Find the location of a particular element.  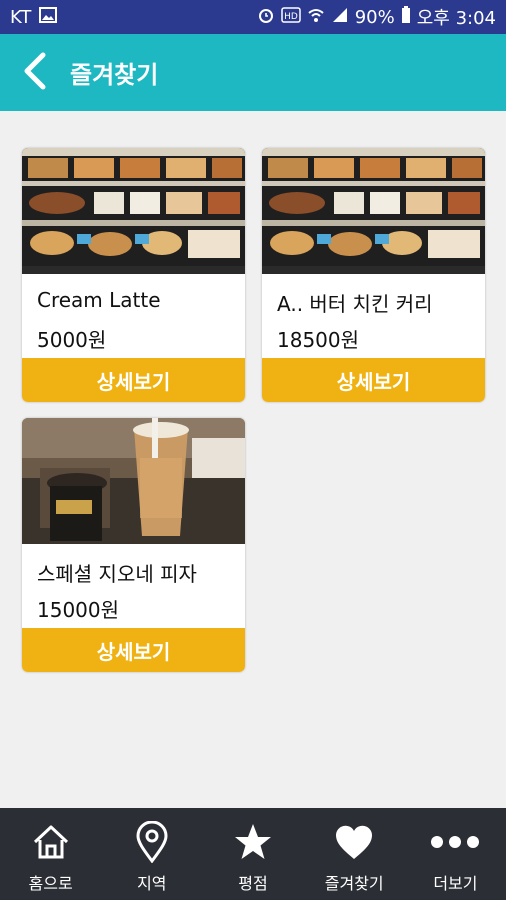

nav-favorites: 즐겨찾기 is located at coordinates (354, 854).